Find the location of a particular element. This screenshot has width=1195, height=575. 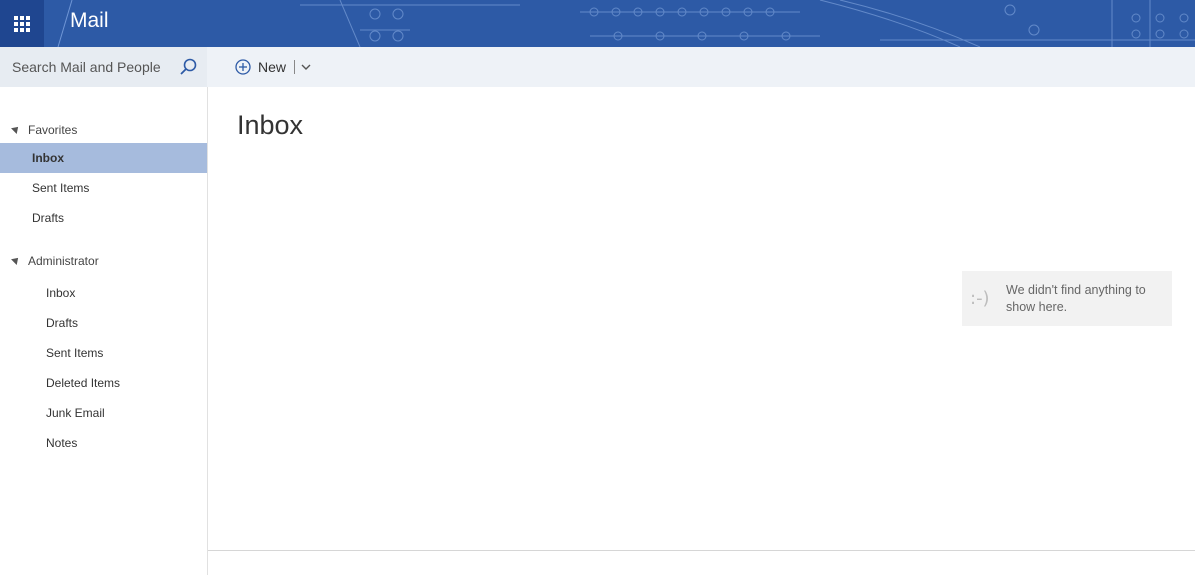

chevron-down-icon is located at coordinates (306, 67).